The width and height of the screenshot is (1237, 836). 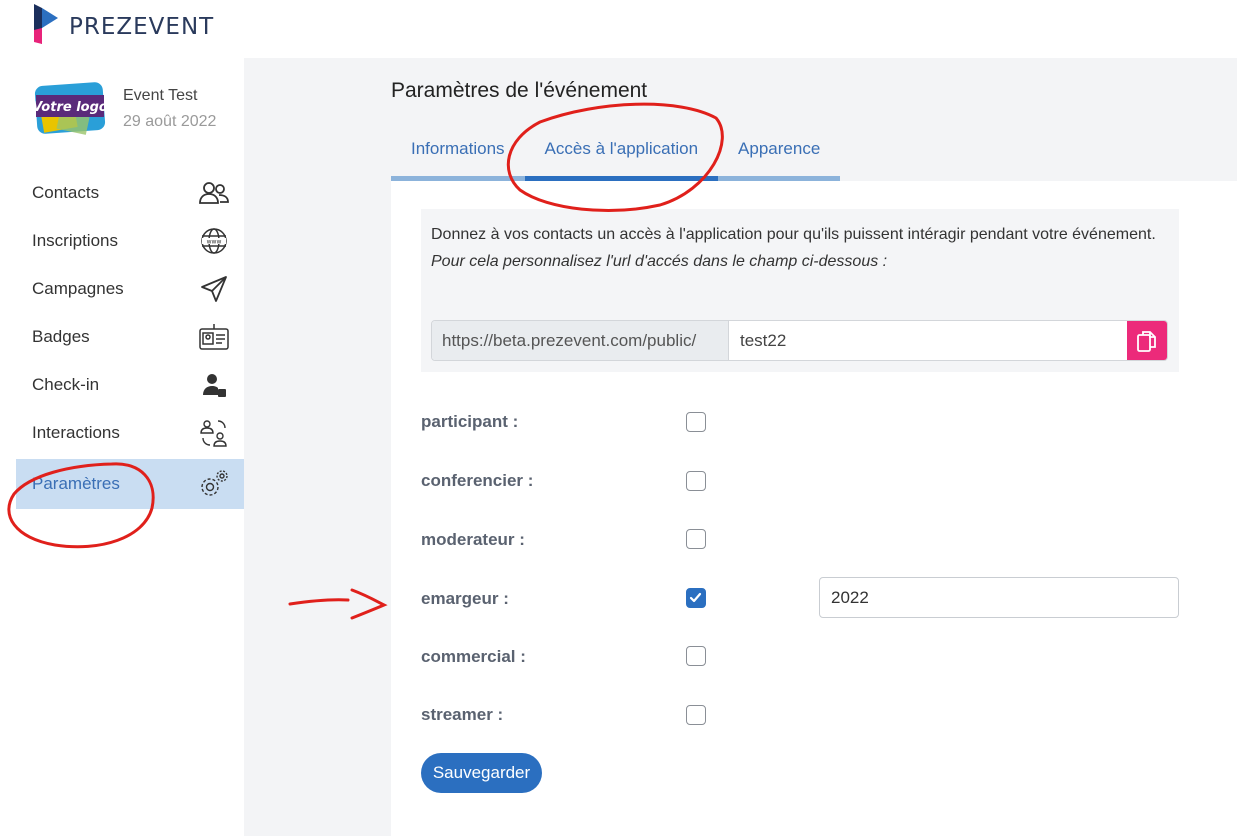 I want to click on tab-informations: Informations, so click(x=458, y=154).